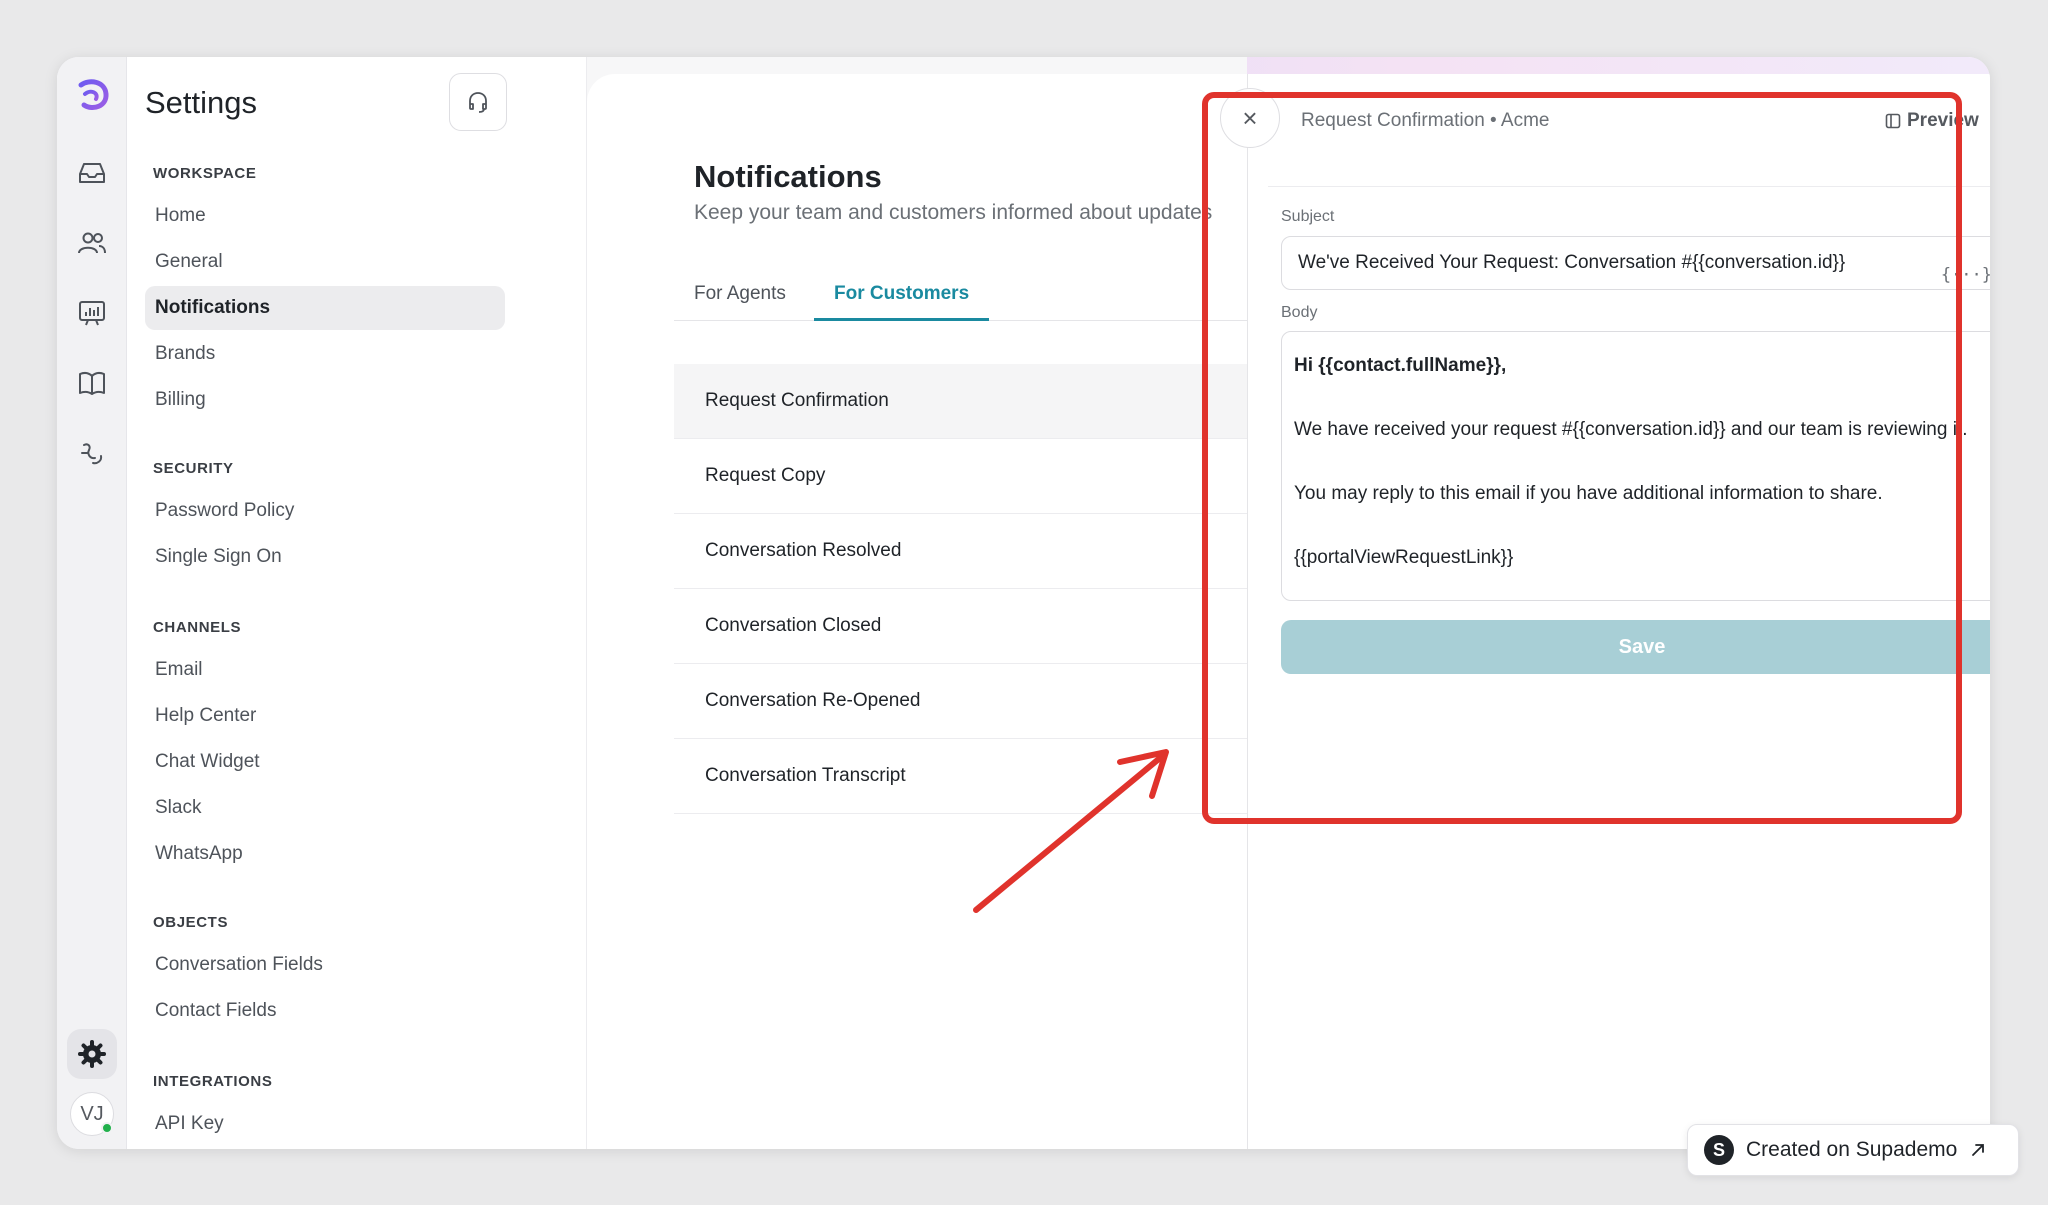  I want to click on body-greeting: Hi {{contact.fullName}},, so click(1400, 365).